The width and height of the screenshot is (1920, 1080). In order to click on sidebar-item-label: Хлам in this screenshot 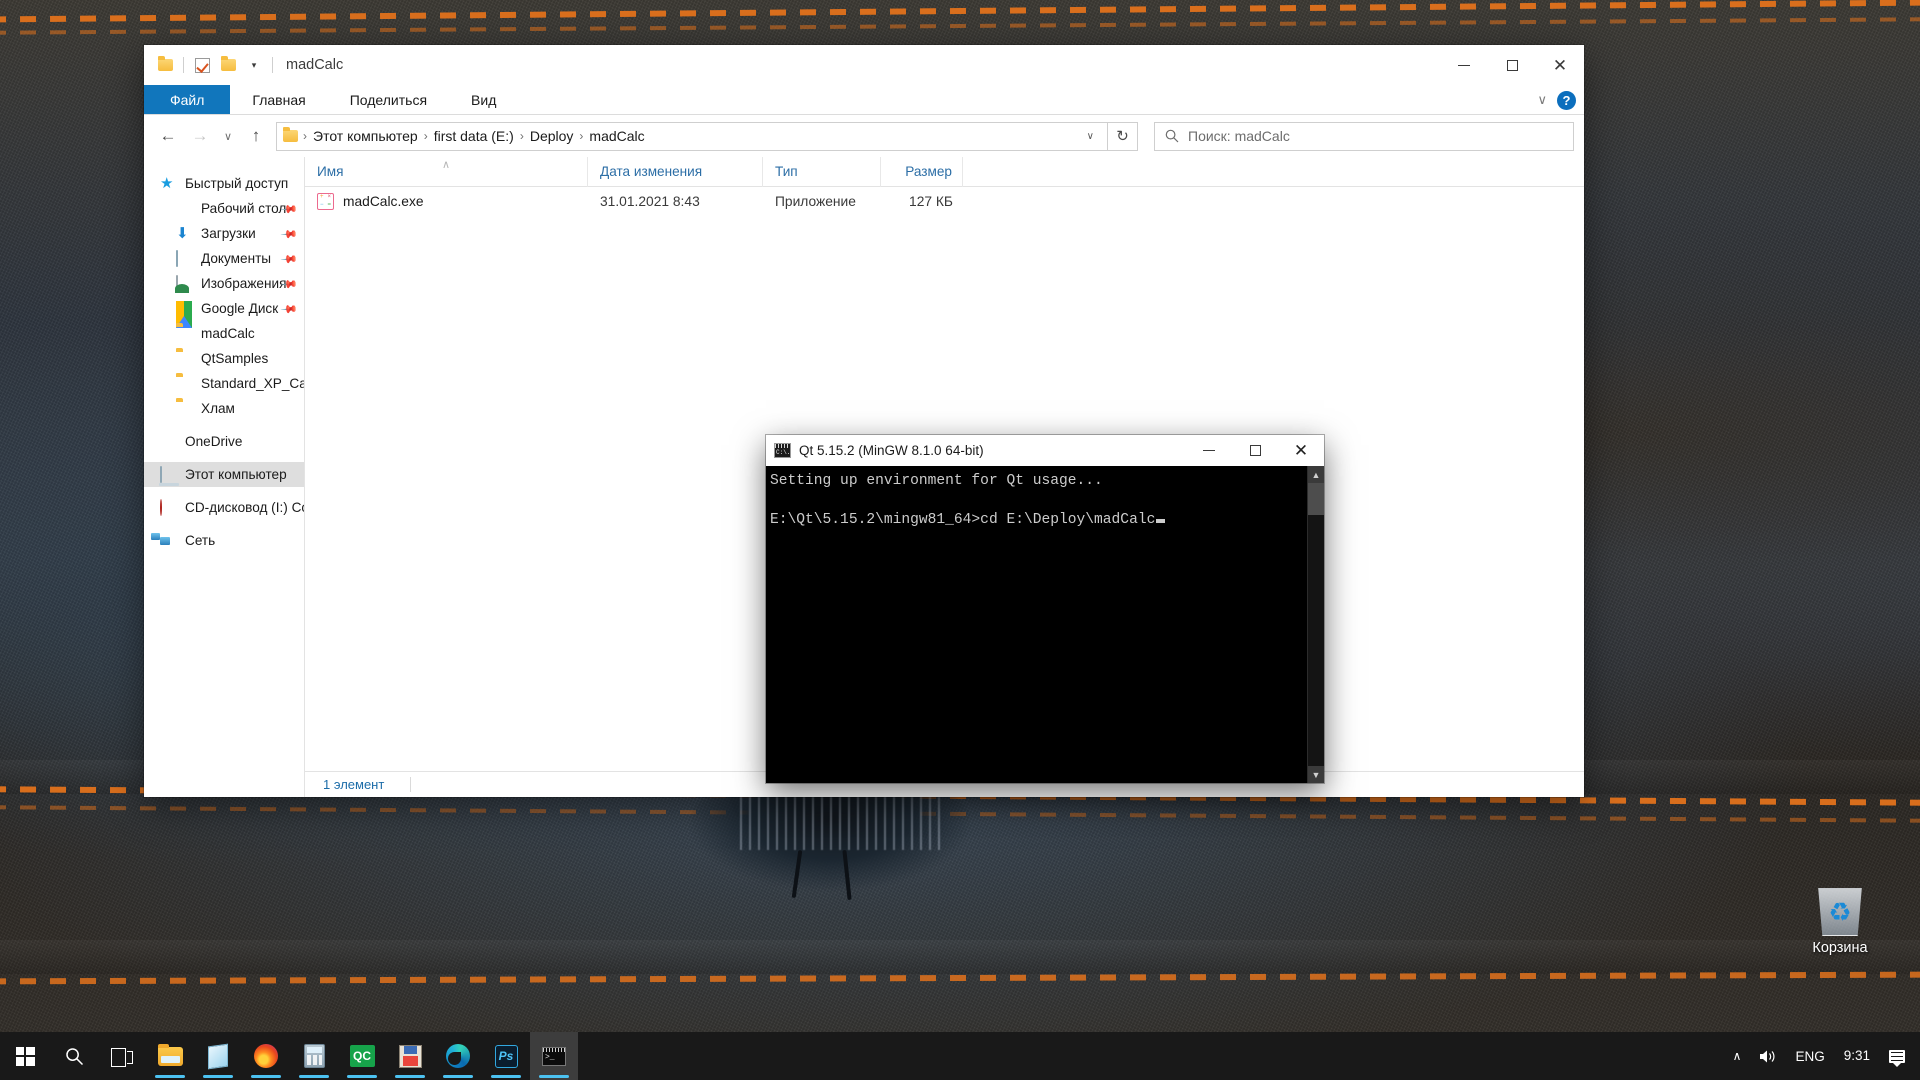, I will do `click(218, 408)`.